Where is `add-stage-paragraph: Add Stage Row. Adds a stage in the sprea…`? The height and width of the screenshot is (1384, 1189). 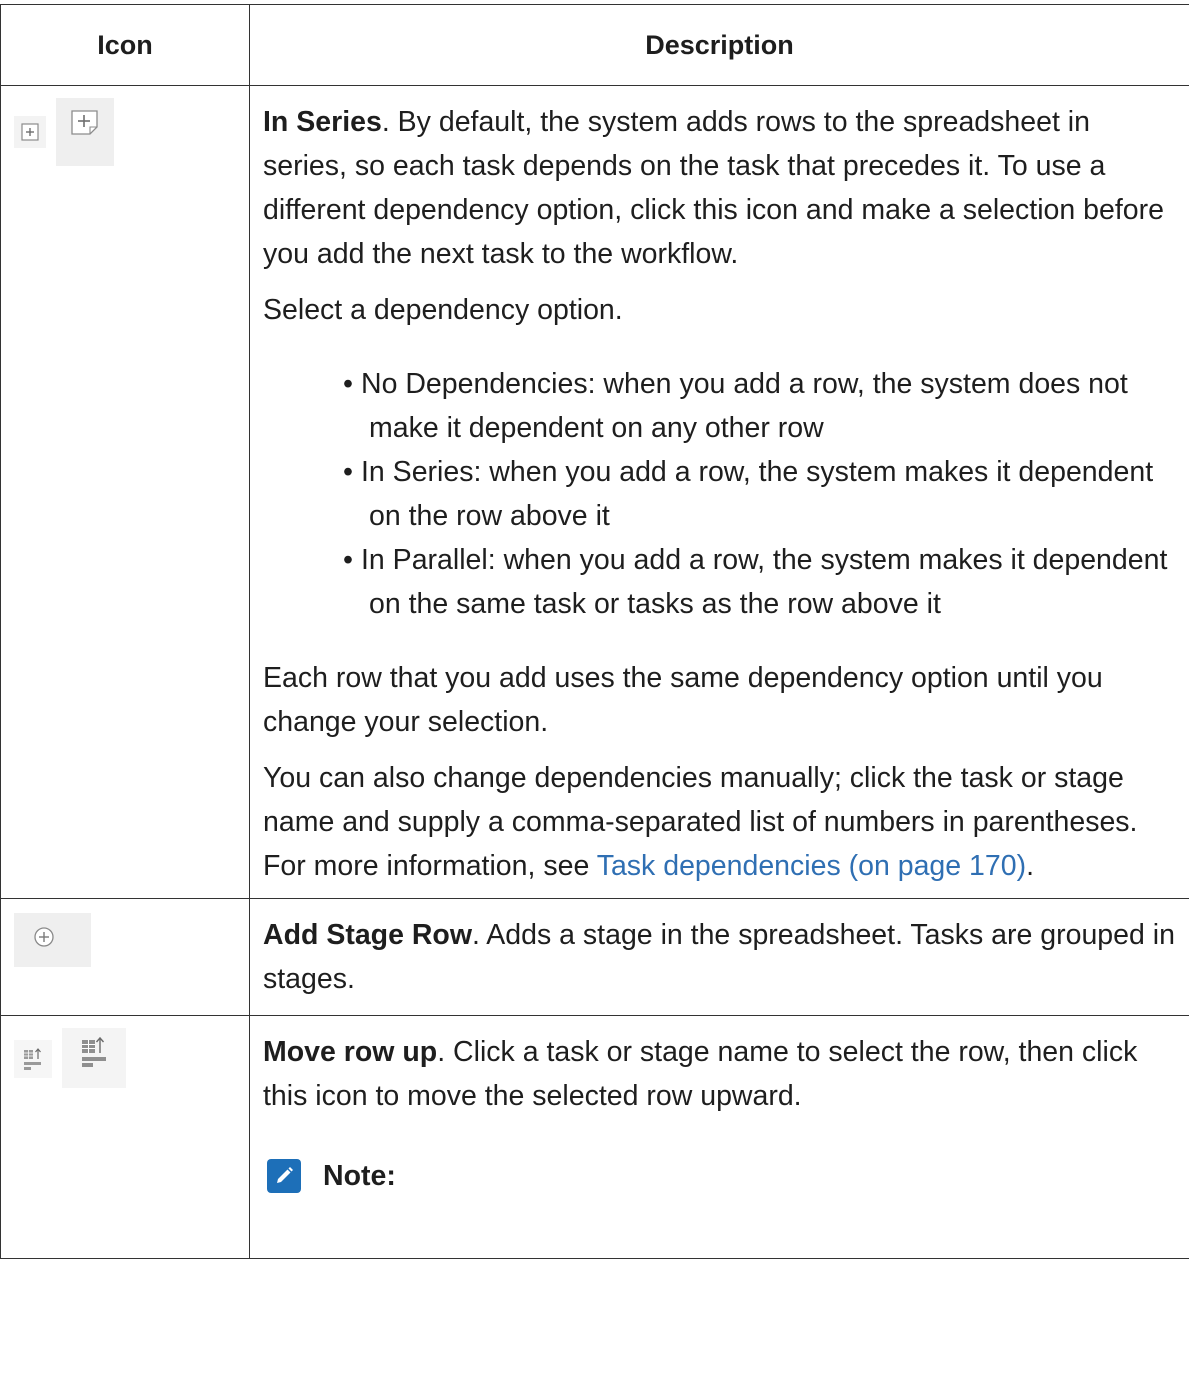 add-stage-paragraph: Add Stage Row. Adds a stage in the sprea… is located at coordinates (722, 957).